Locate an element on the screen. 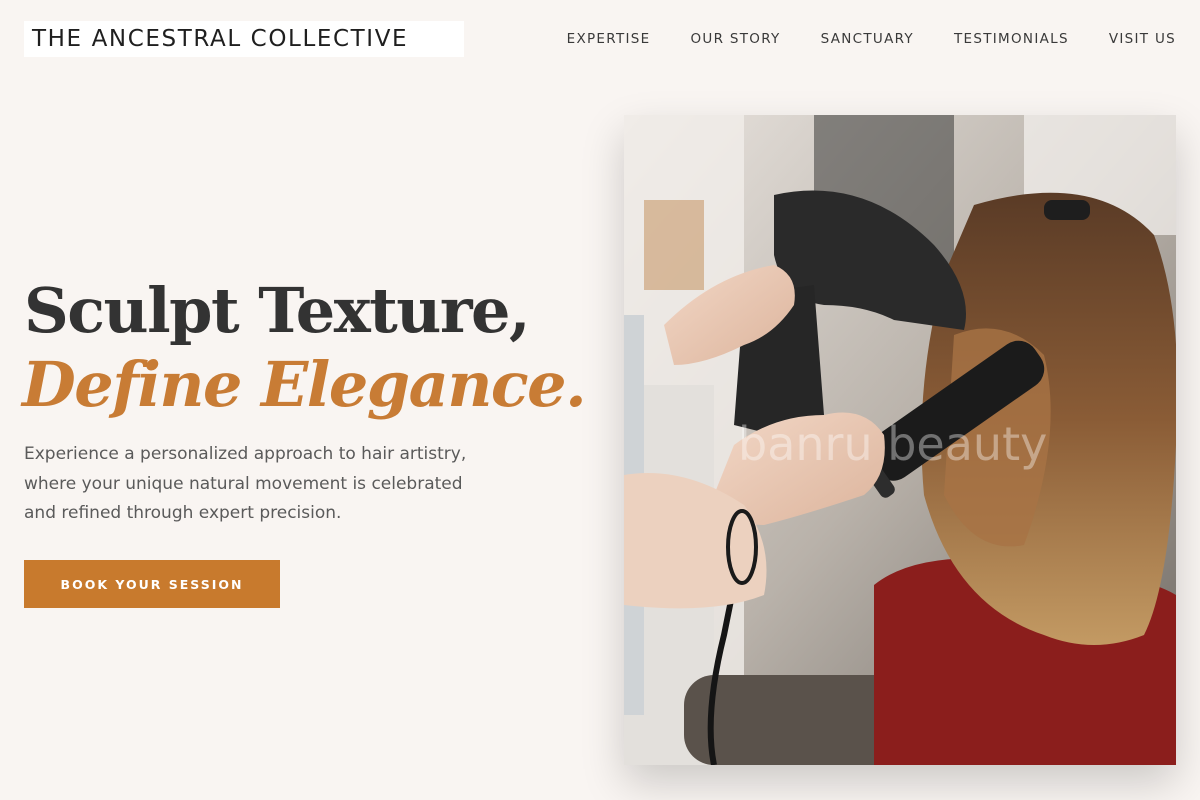 The image size is (1200, 800). hero-headline-line2: Define Elegance. is located at coordinates (304, 384).